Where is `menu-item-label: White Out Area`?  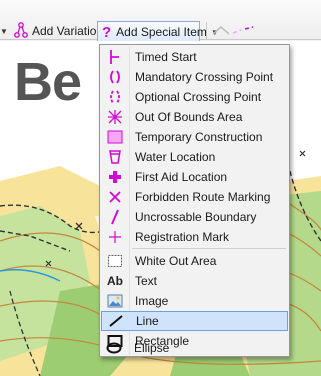 menu-item-label: White Out Area is located at coordinates (176, 261).